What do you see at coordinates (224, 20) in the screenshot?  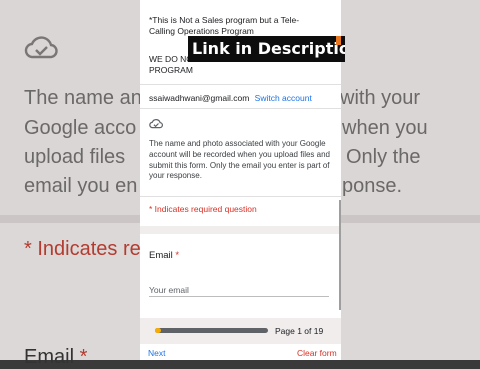 I see `notice-line: *This is Not a Sales program but a Tele-` at bounding box center [224, 20].